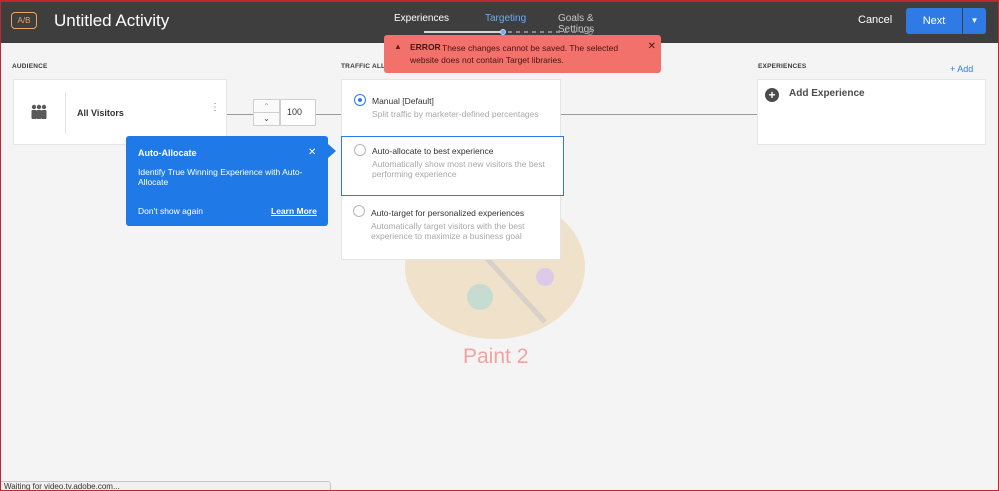 The image size is (999, 491). What do you see at coordinates (39, 111) in the screenshot?
I see `people-icon` at bounding box center [39, 111].